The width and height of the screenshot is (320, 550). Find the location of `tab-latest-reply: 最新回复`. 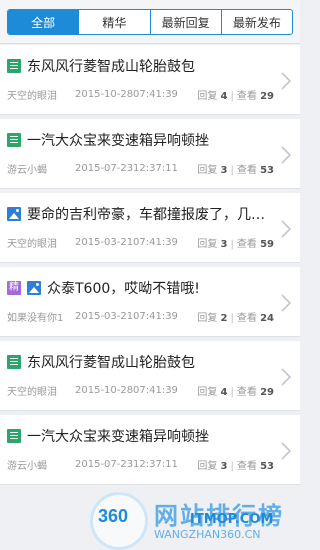

tab-latest-reply: 最新回复 is located at coordinates (185, 22).